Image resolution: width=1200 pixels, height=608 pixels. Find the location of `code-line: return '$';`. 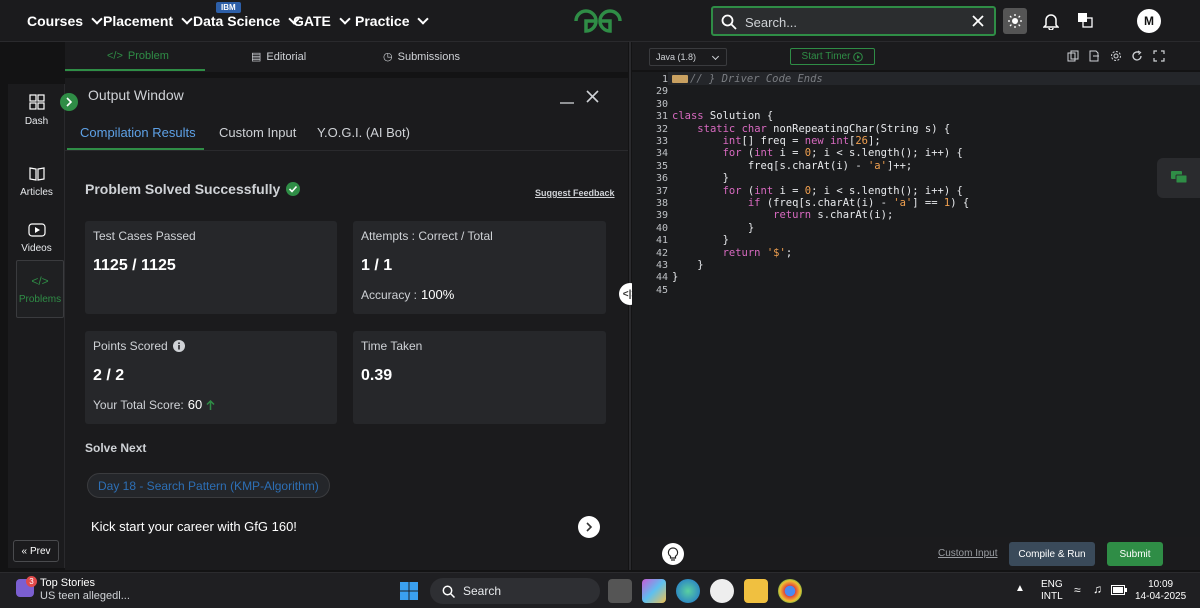

code-line: return '$'; is located at coordinates (757, 252).